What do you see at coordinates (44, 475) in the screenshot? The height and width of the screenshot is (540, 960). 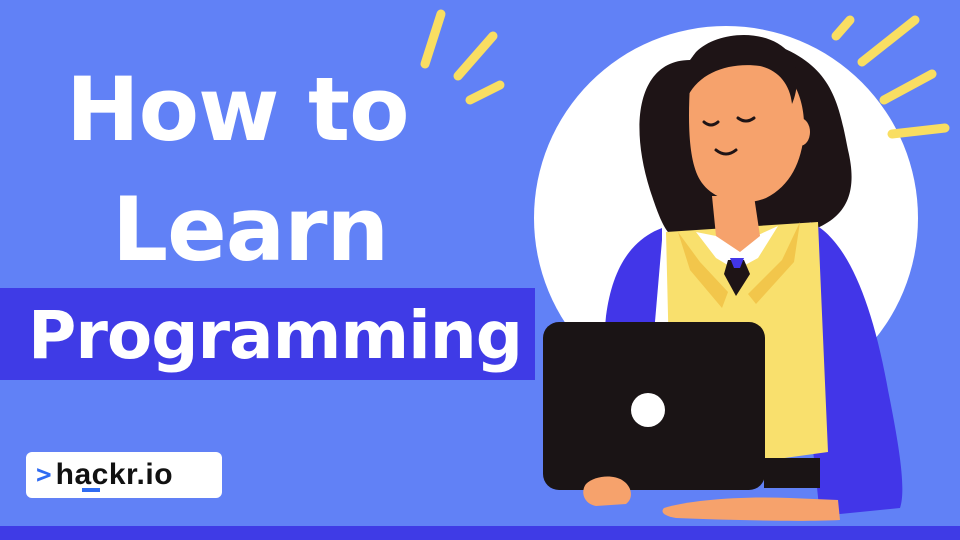 I see `chevron-right-icon: >` at bounding box center [44, 475].